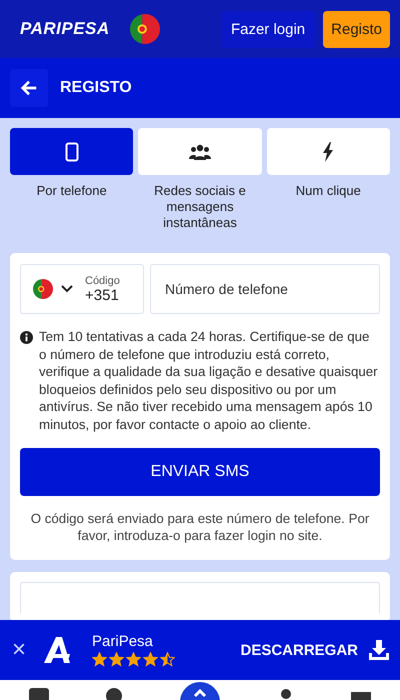 This screenshot has height=700, width=400. What do you see at coordinates (26, 337) in the screenshot?
I see `info-icon` at bounding box center [26, 337].